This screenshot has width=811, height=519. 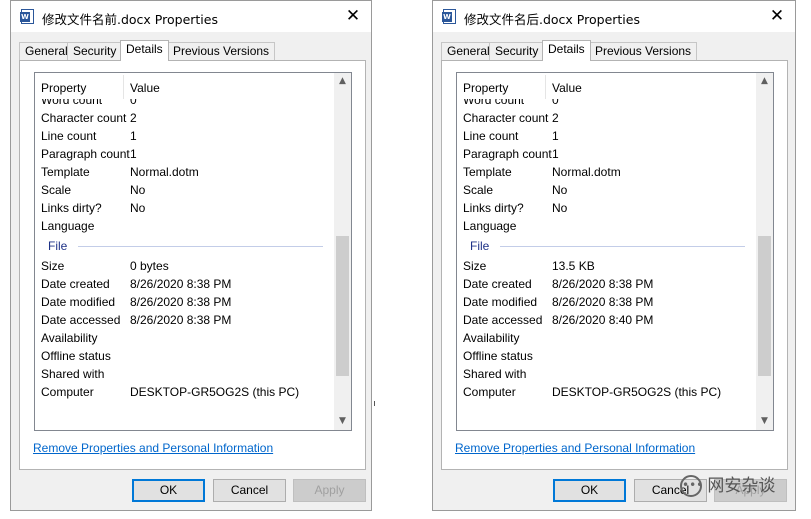 I want to click on word-document-icon: W, so click(x=27, y=16).